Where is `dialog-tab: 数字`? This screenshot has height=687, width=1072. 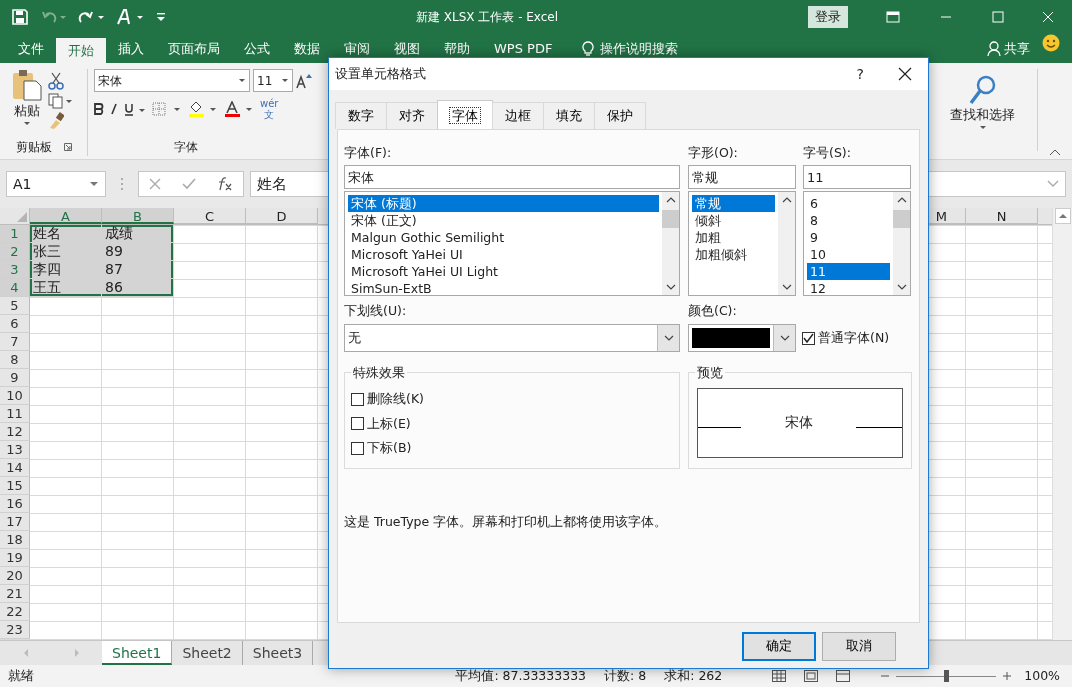 dialog-tab: 数字 is located at coordinates (361, 115).